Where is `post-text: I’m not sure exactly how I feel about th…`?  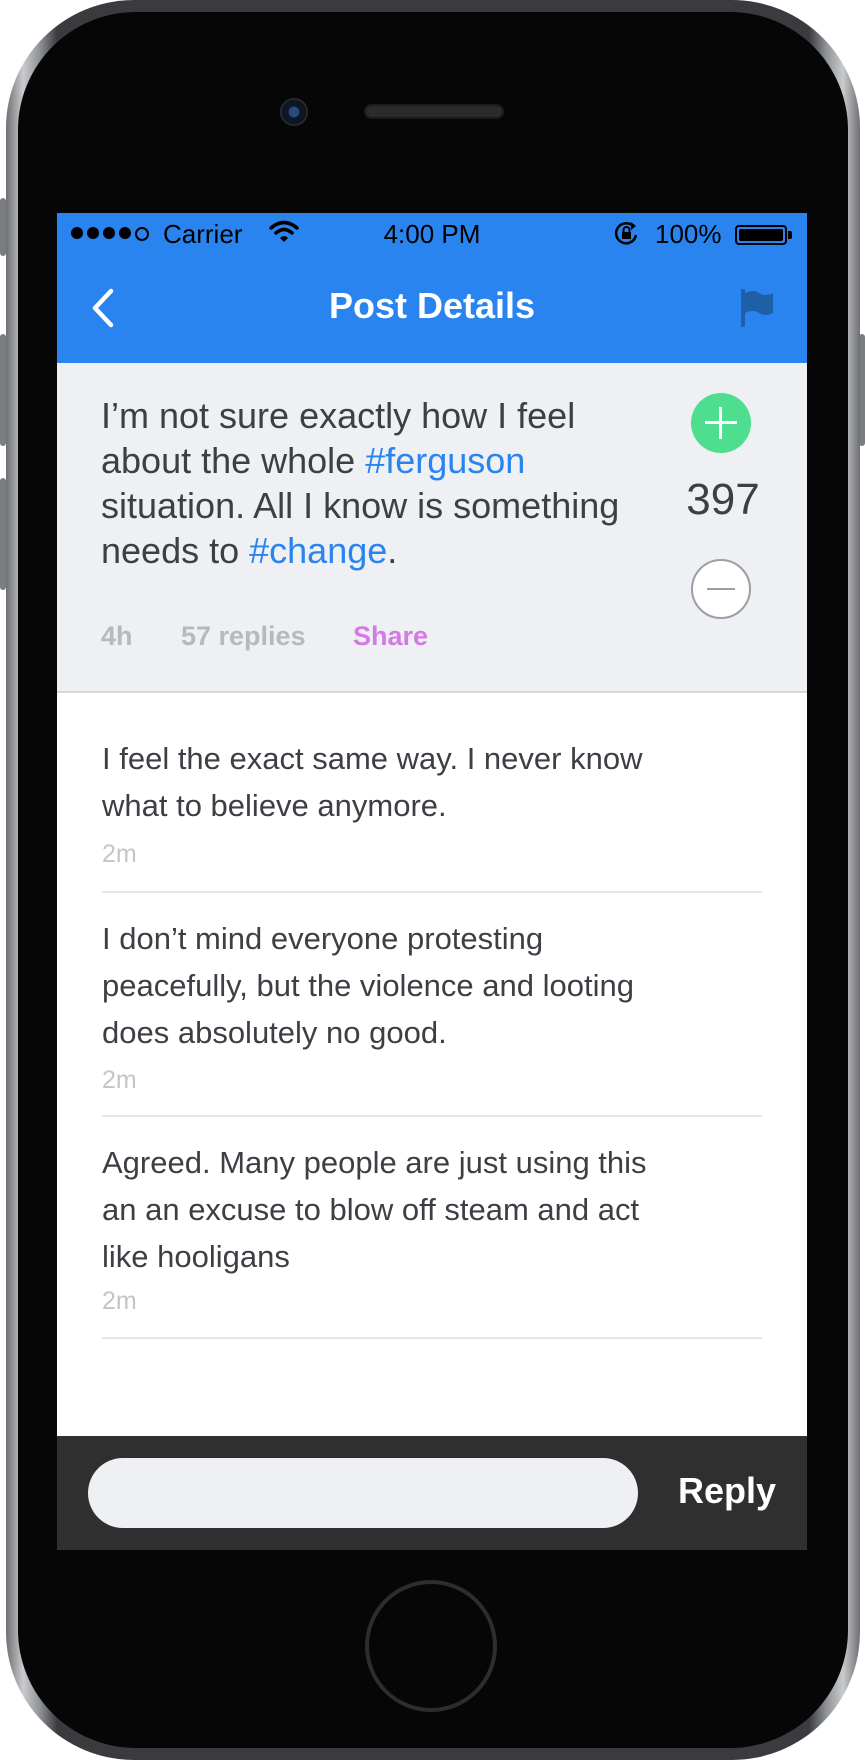 post-text: I’m not sure exactly how I feel about th… is located at coordinates (361, 483).